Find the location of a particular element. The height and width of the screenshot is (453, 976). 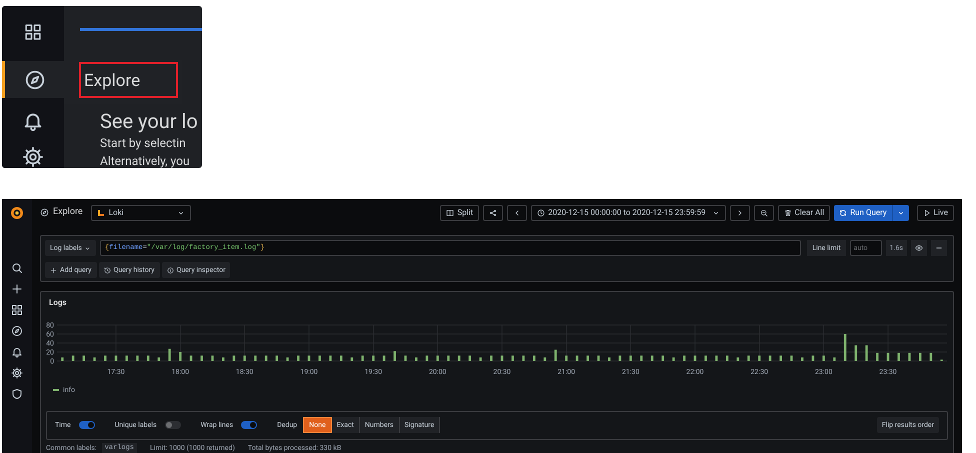

heading: See your lo is located at coordinates (149, 121).